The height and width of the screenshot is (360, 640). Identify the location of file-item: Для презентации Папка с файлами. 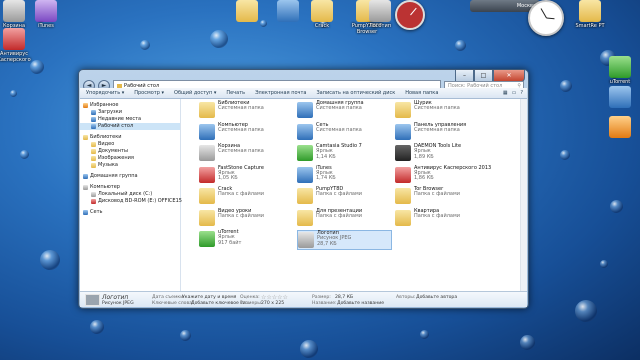
(344, 218).